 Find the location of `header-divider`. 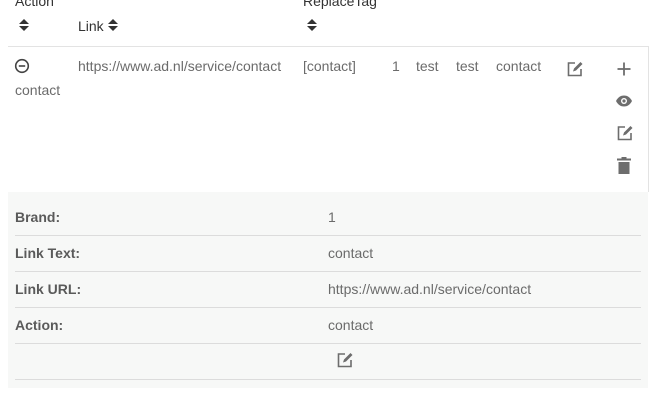

header-divider is located at coordinates (328, 46).